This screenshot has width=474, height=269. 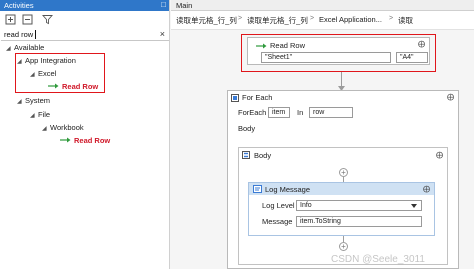 I want to click on foreach-label: ForEach, so click(x=252, y=112).